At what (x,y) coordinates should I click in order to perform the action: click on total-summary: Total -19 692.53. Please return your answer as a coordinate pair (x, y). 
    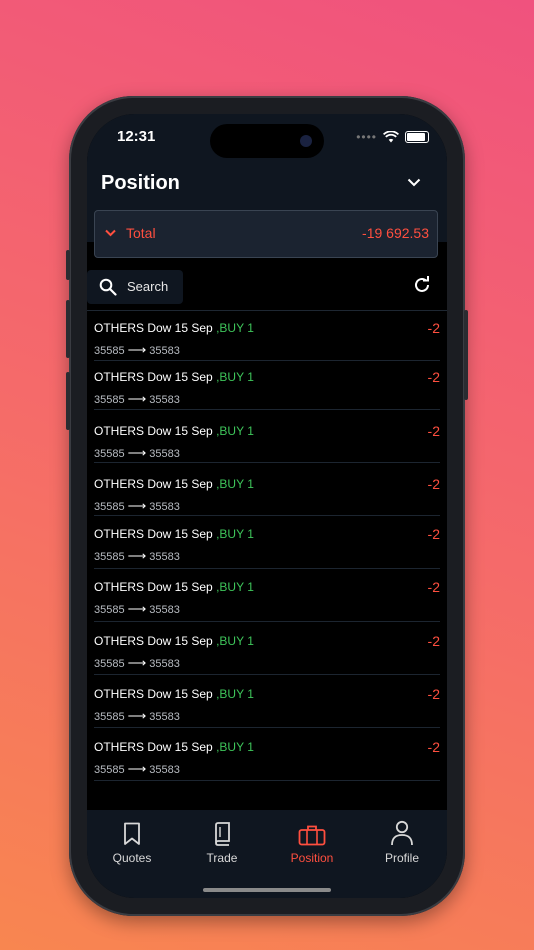
    Looking at the image, I should click on (266, 234).